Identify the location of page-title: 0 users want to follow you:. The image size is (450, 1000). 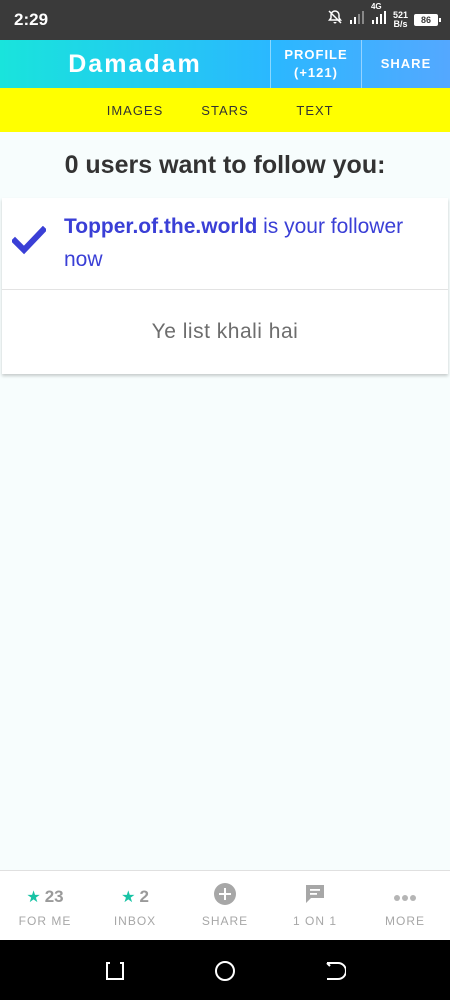
(225, 165).